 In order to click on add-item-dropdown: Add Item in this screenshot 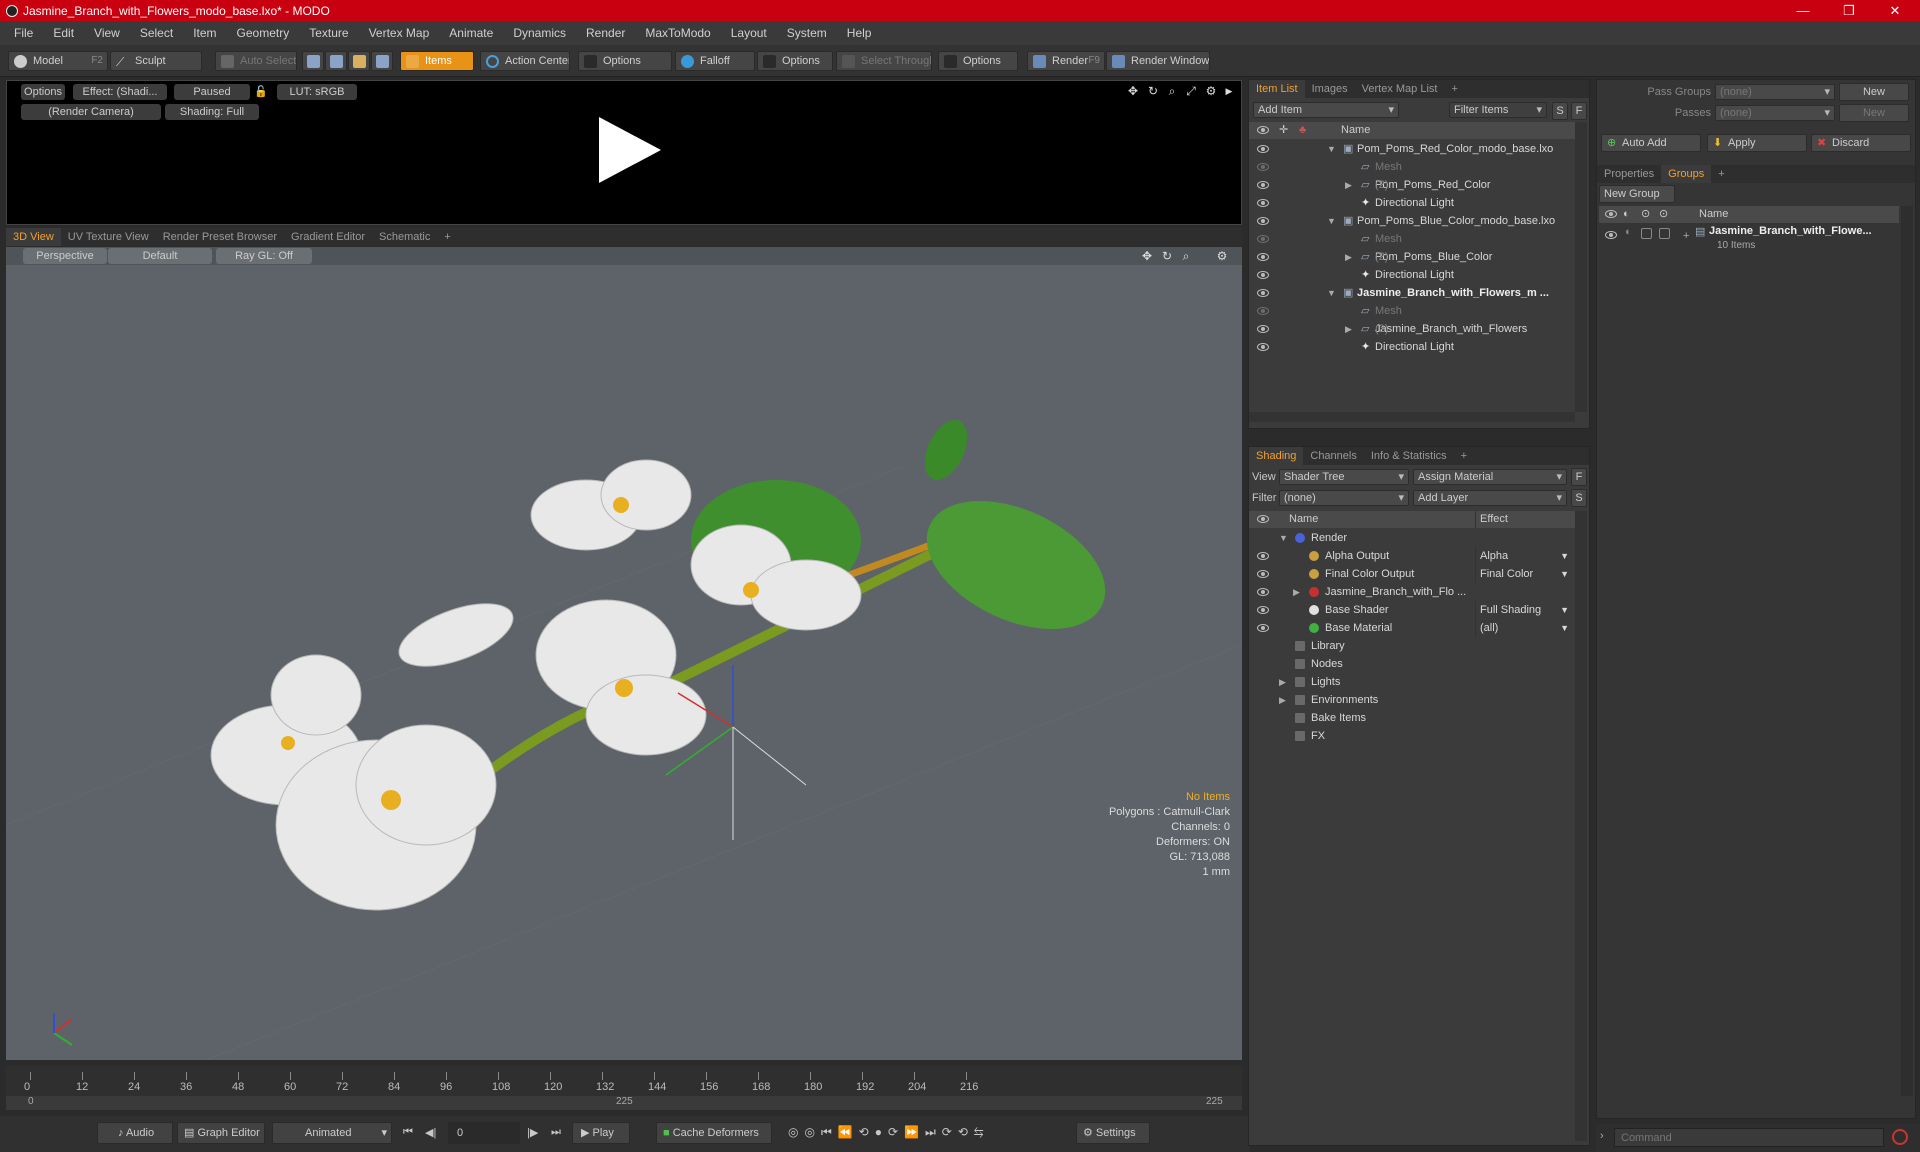, I will do `click(1326, 110)`.